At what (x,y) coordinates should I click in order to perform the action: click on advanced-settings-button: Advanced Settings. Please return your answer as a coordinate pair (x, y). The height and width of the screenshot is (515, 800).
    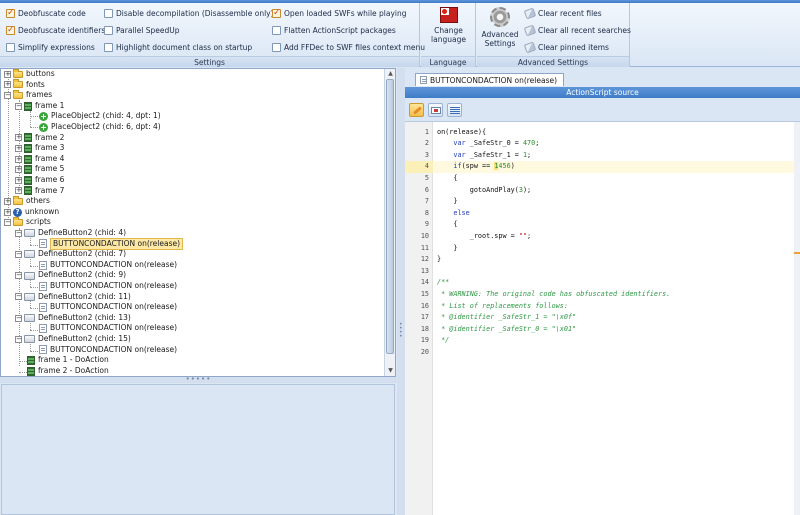
    Looking at the image, I should click on (500, 26).